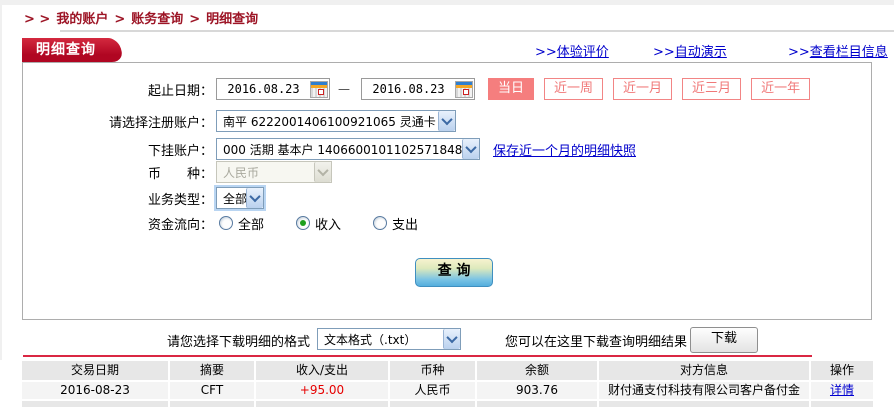 The height and width of the screenshot is (409, 894). I want to click on breadcrumb-detail-query: 明细查询, so click(232, 19).